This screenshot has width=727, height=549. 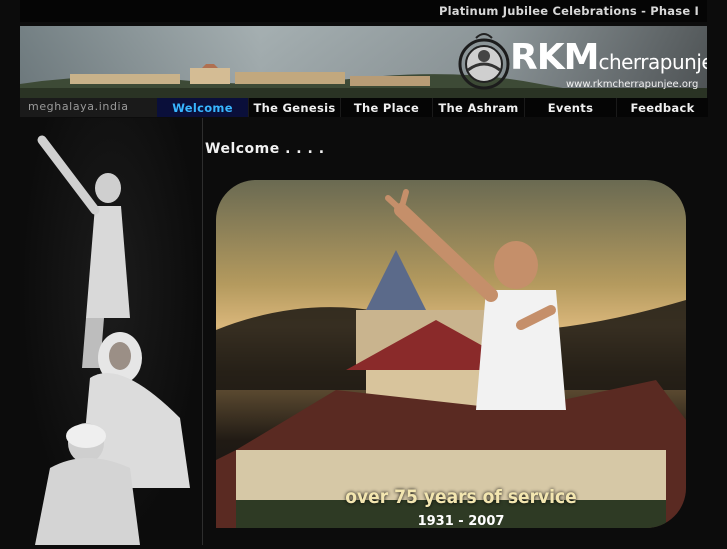 I want to click on tab-the-ashram: The Ashram, so click(x=478, y=107).